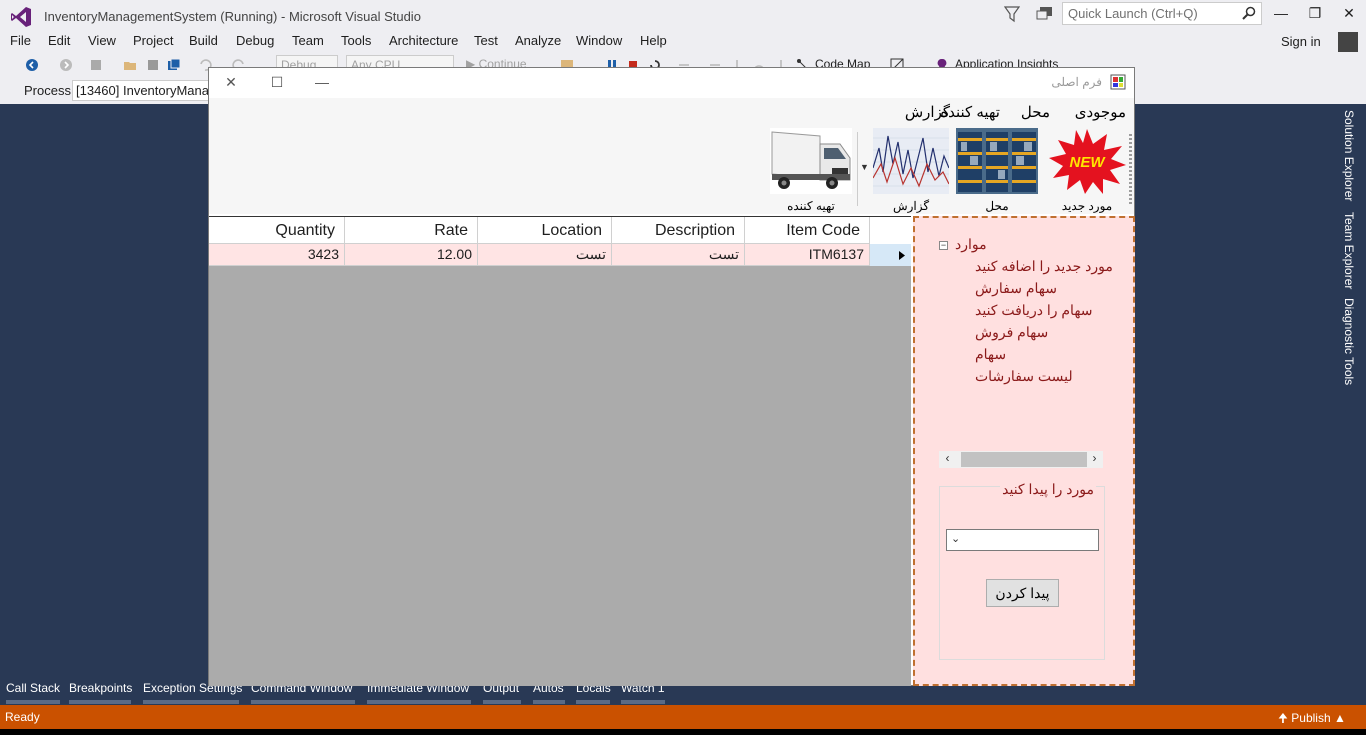  I want to click on scroll-right-icon: ›, so click(1094, 459).